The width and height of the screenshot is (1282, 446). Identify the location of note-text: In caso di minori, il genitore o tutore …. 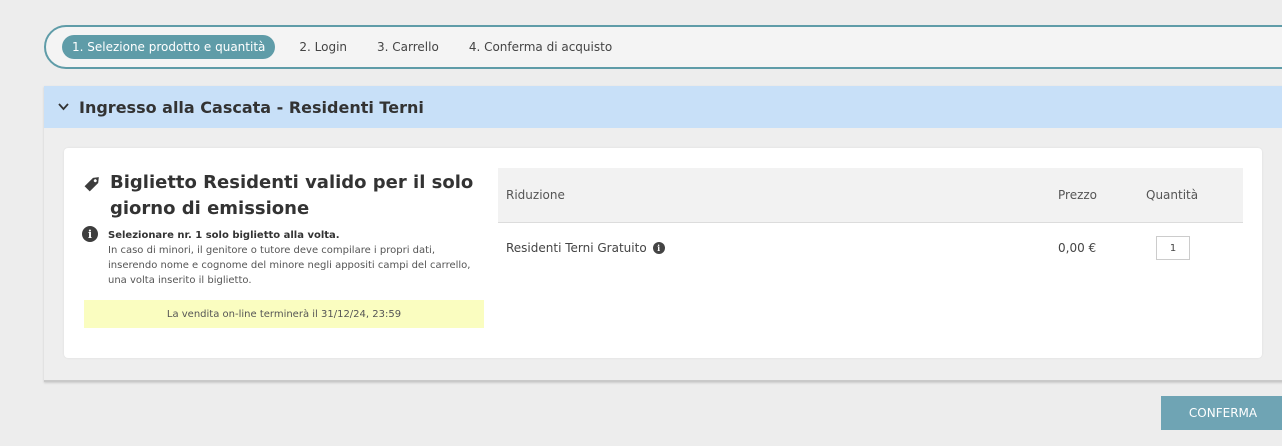
(289, 265).